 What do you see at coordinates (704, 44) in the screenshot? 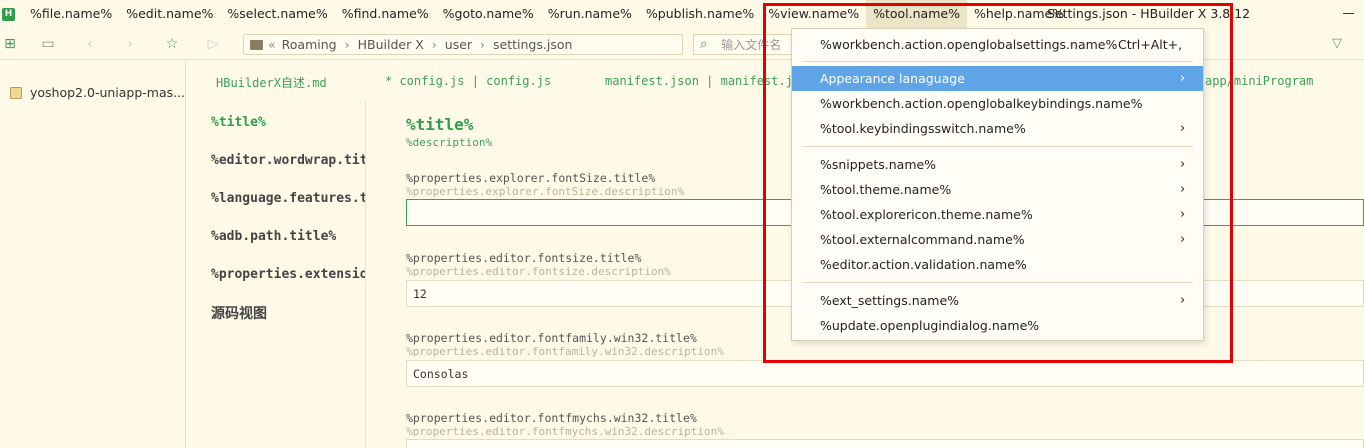
I see `search-icon: ⌕` at bounding box center [704, 44].